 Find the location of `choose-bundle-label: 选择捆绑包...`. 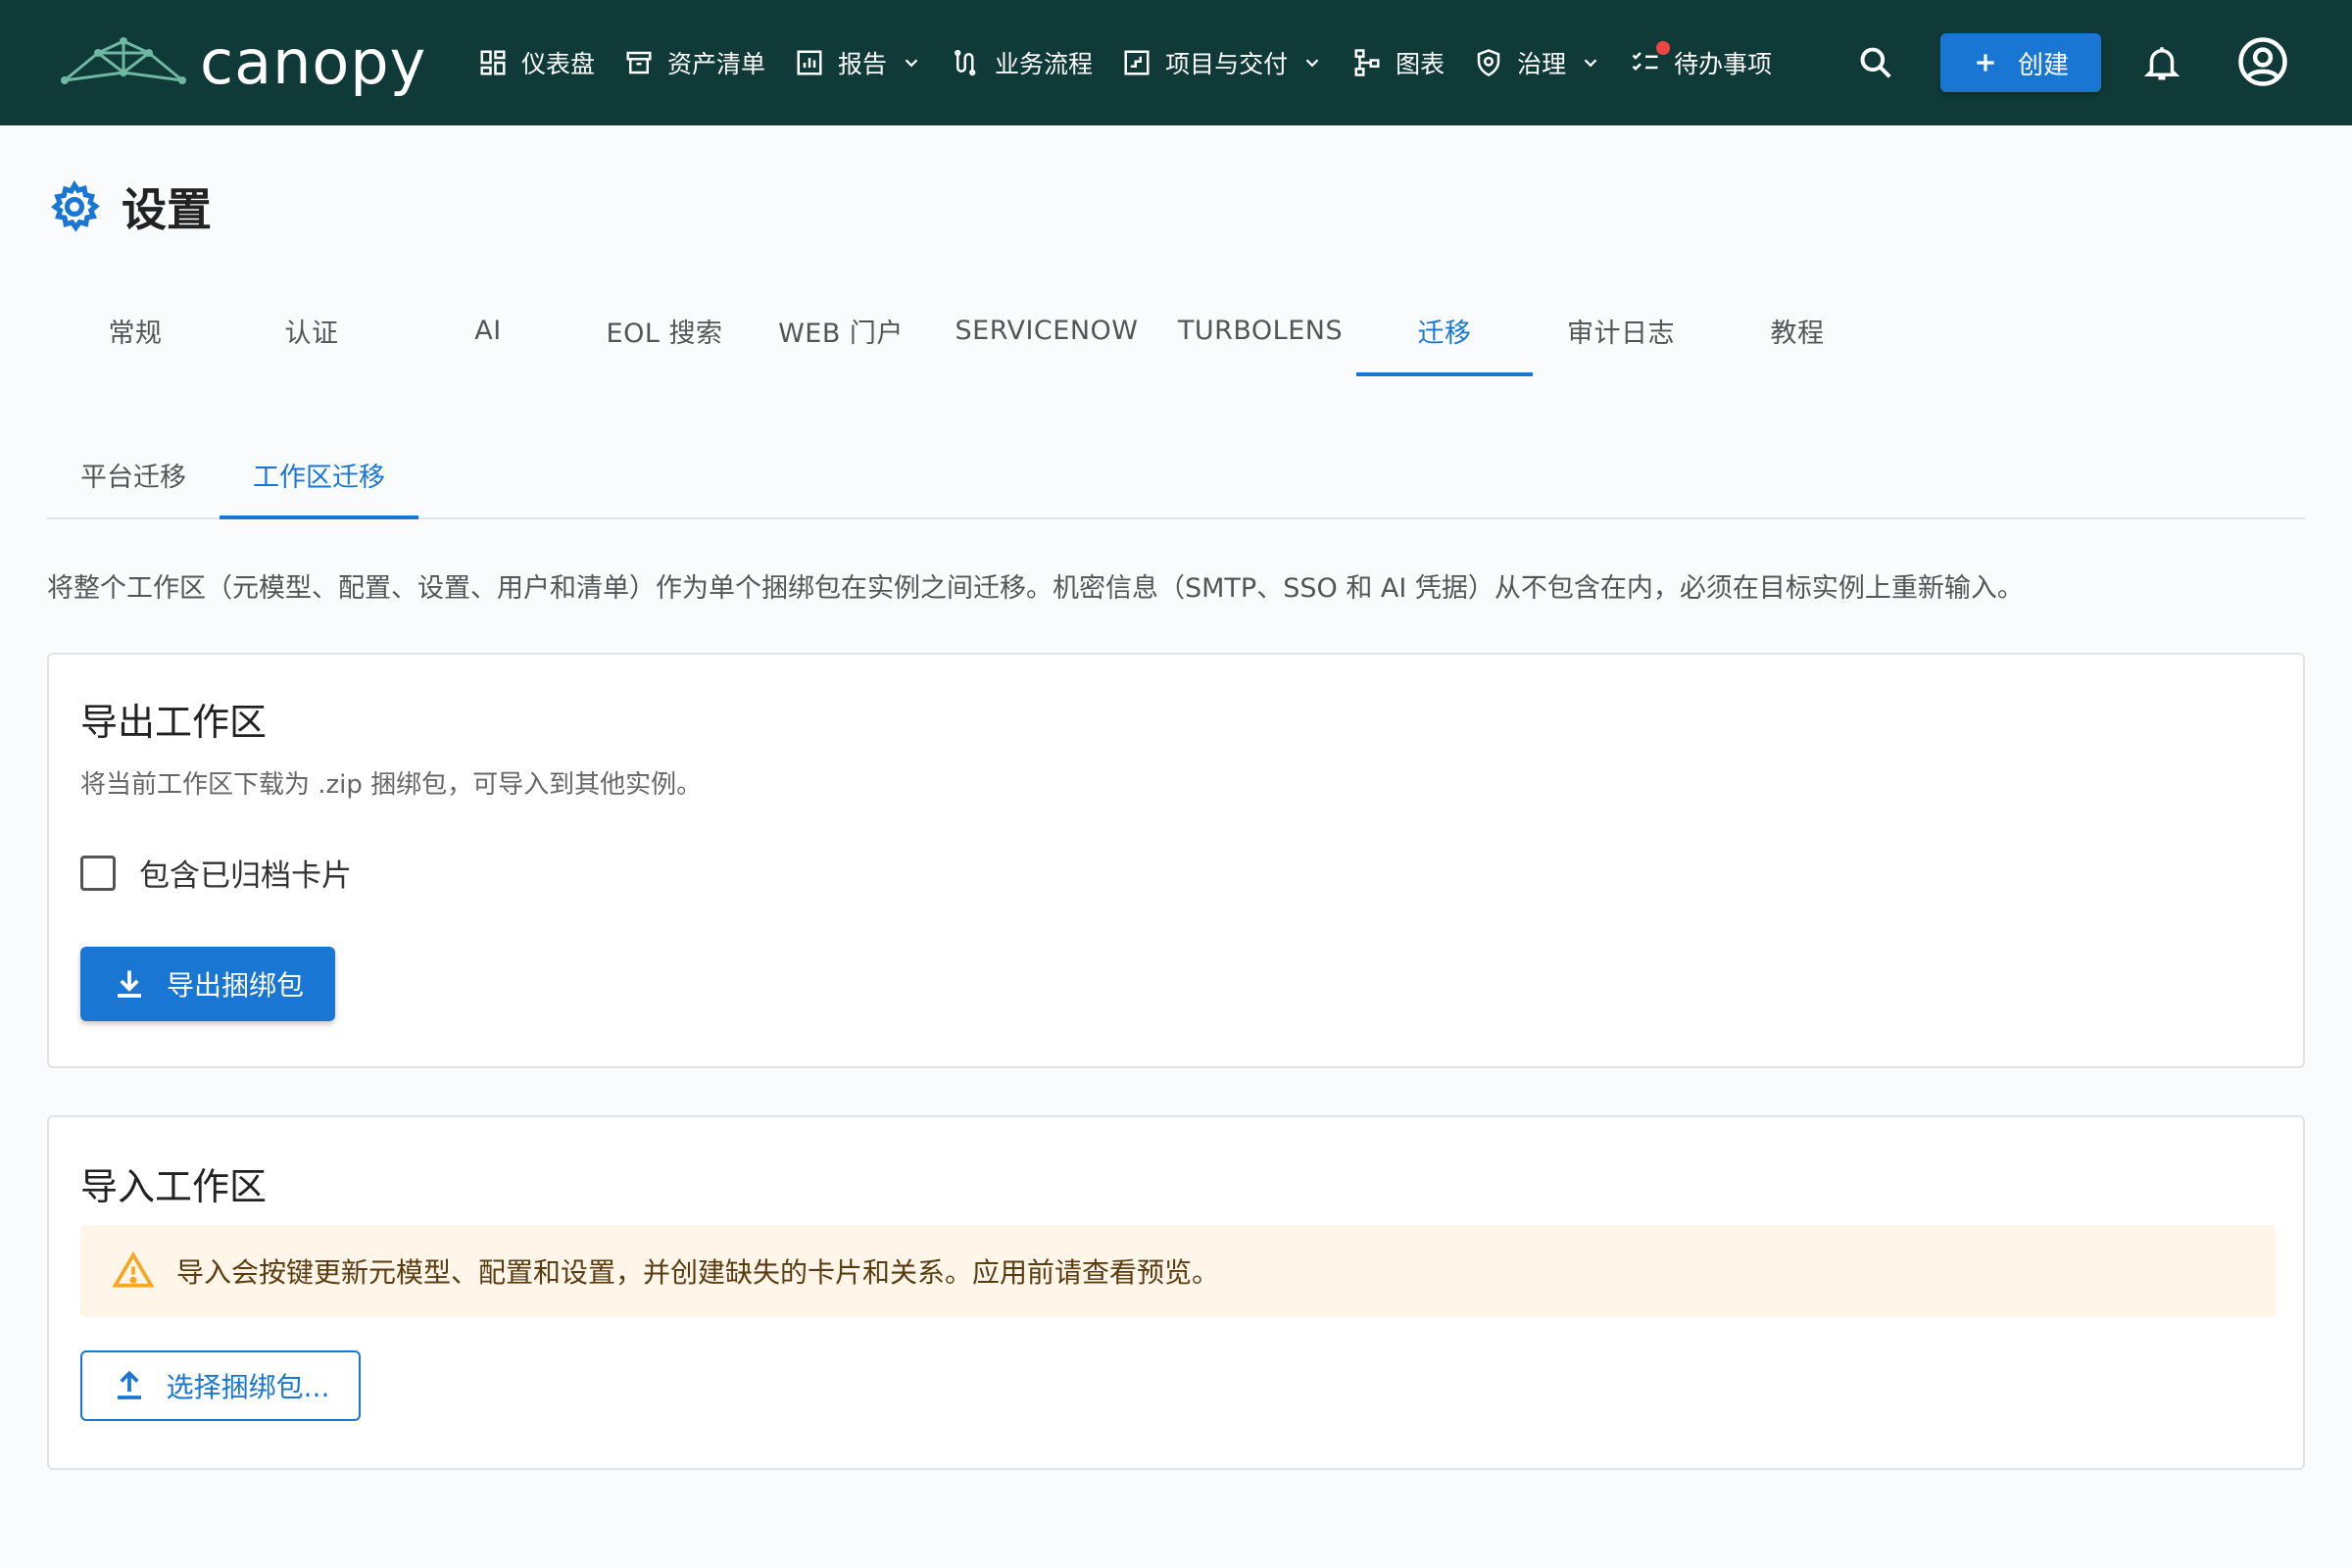

choose-bundle-label: 选择捆绑包... is located at coordinates (248, 1387).